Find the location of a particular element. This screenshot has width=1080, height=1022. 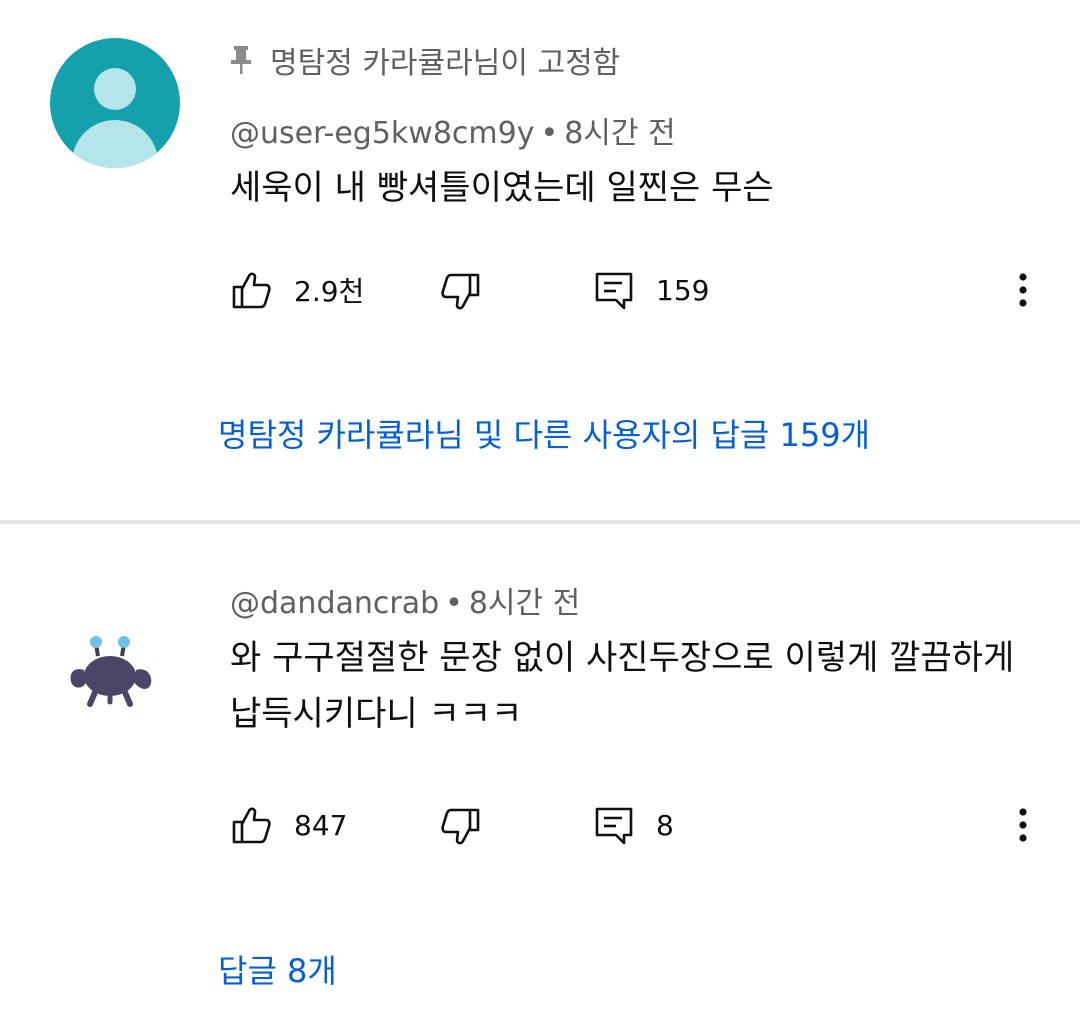

comment-actions: 2.9천 159 is located at coordinates (640, 290).